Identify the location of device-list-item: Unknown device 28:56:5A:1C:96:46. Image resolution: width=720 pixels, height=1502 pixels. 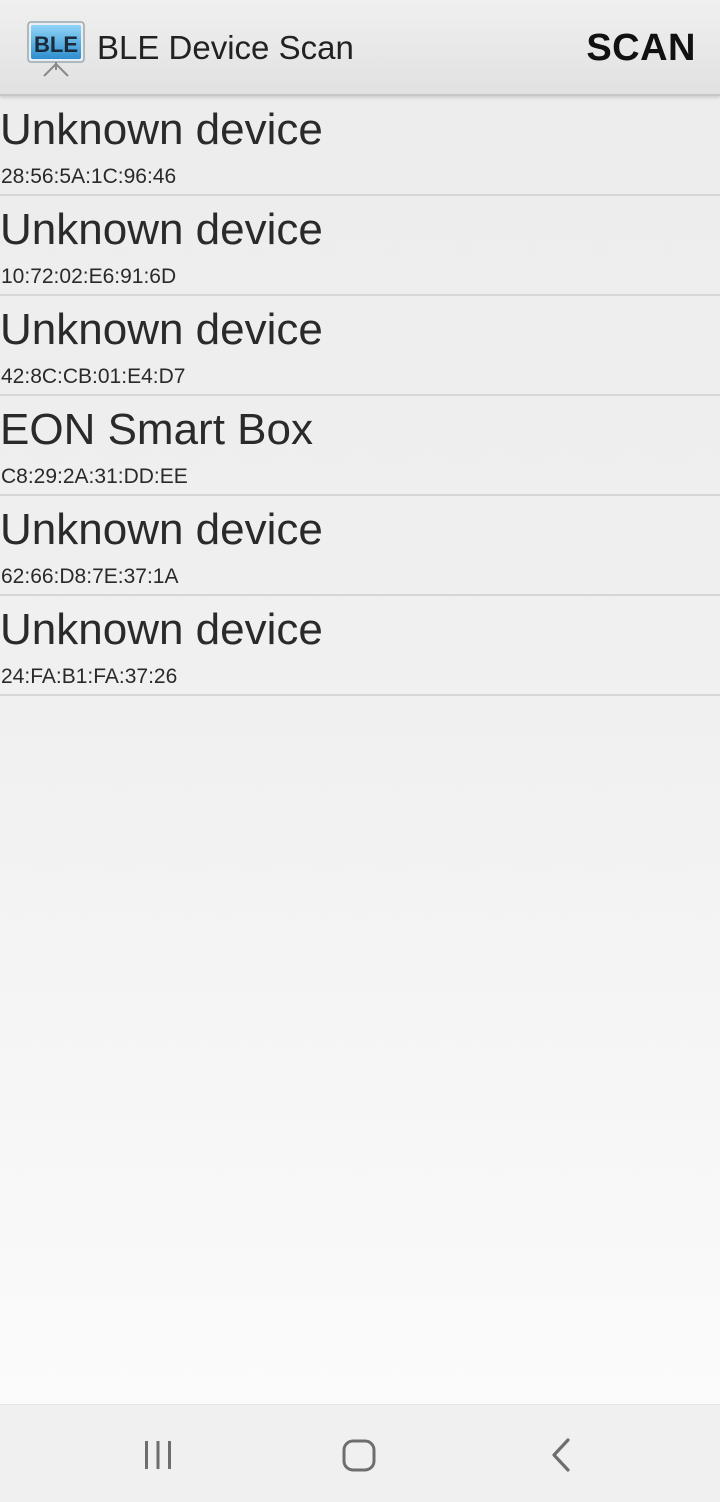
(360, 146).